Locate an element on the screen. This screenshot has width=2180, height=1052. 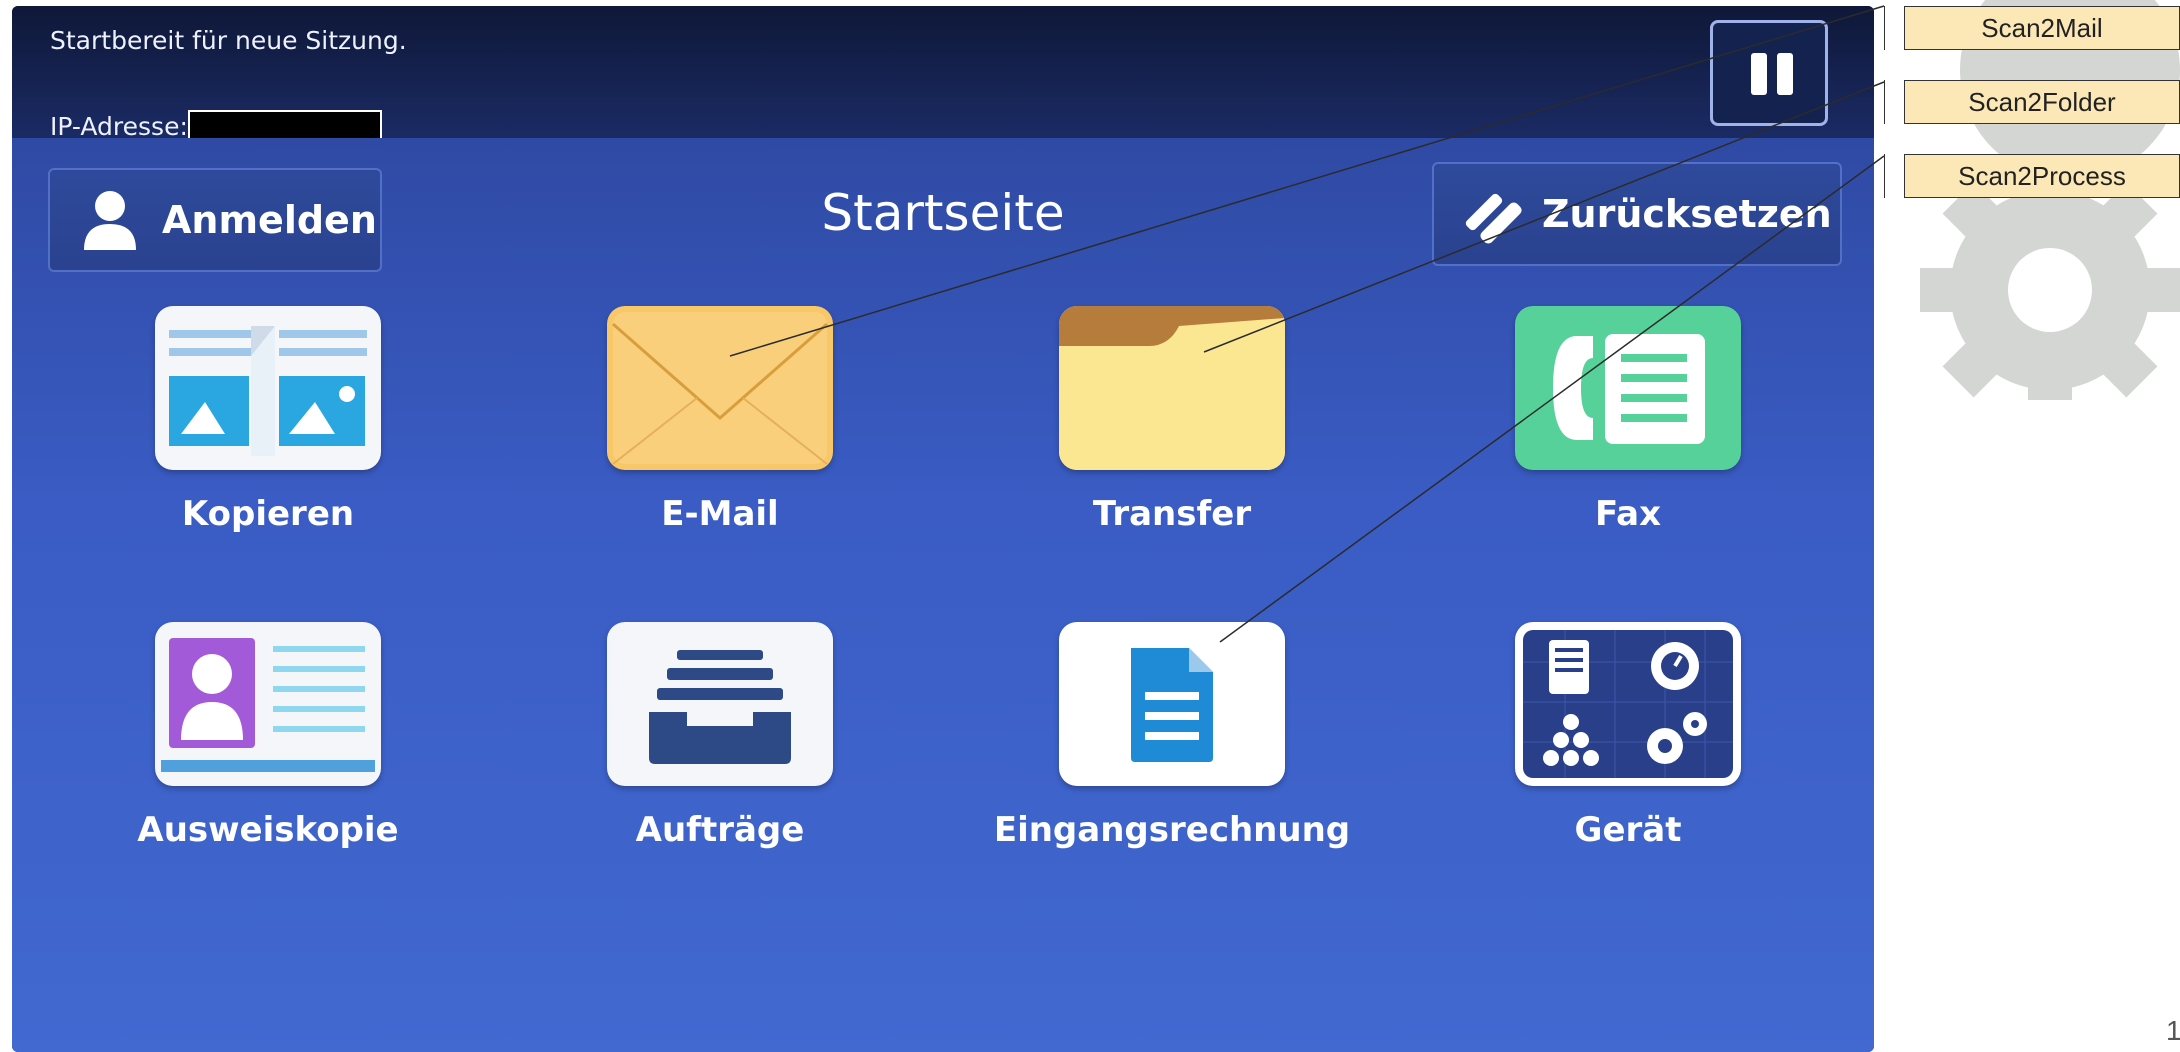
tile-ausweiskopie: Ausweiskopie is located at coordinates (268, 736).